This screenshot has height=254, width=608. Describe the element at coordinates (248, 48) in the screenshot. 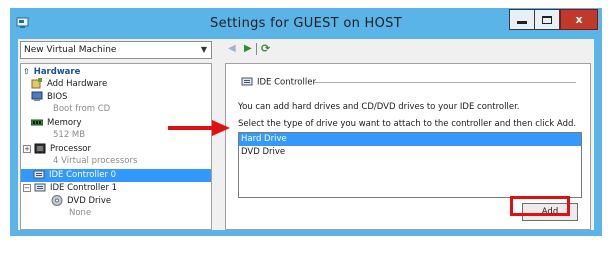

I see `forward-arrow-icon: ▶` at that location.